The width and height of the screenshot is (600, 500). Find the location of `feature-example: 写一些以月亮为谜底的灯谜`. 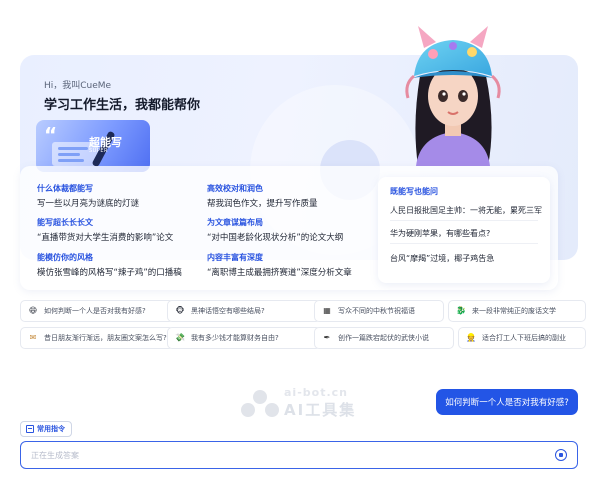

feature-example: 写一些以月亮为谜底的灯谜 is located at coordinates (88, 204).